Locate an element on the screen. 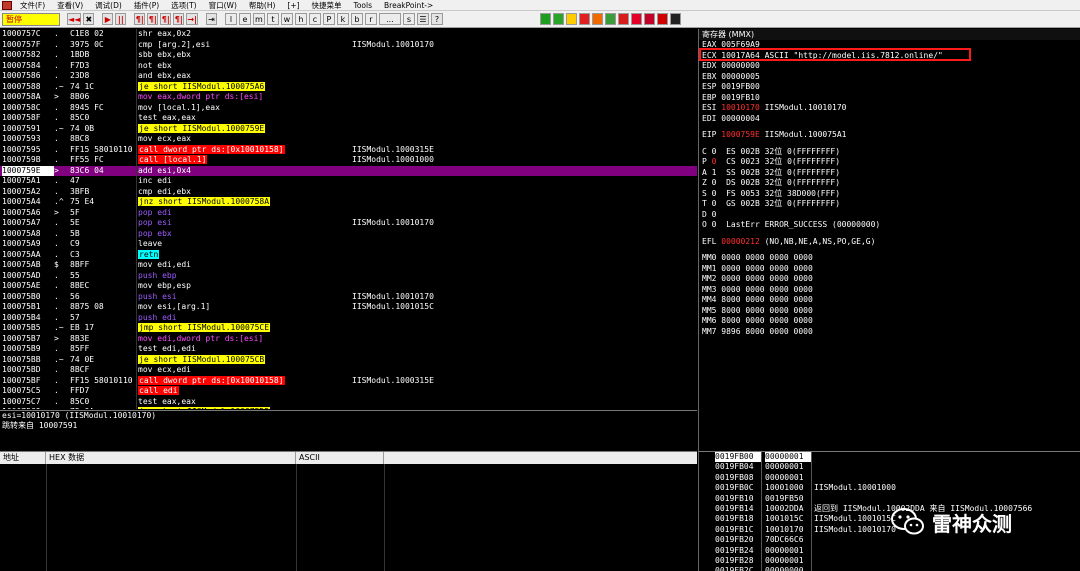  stack-row: 0019FB24 00000001 is located at coordinates (889, 551).